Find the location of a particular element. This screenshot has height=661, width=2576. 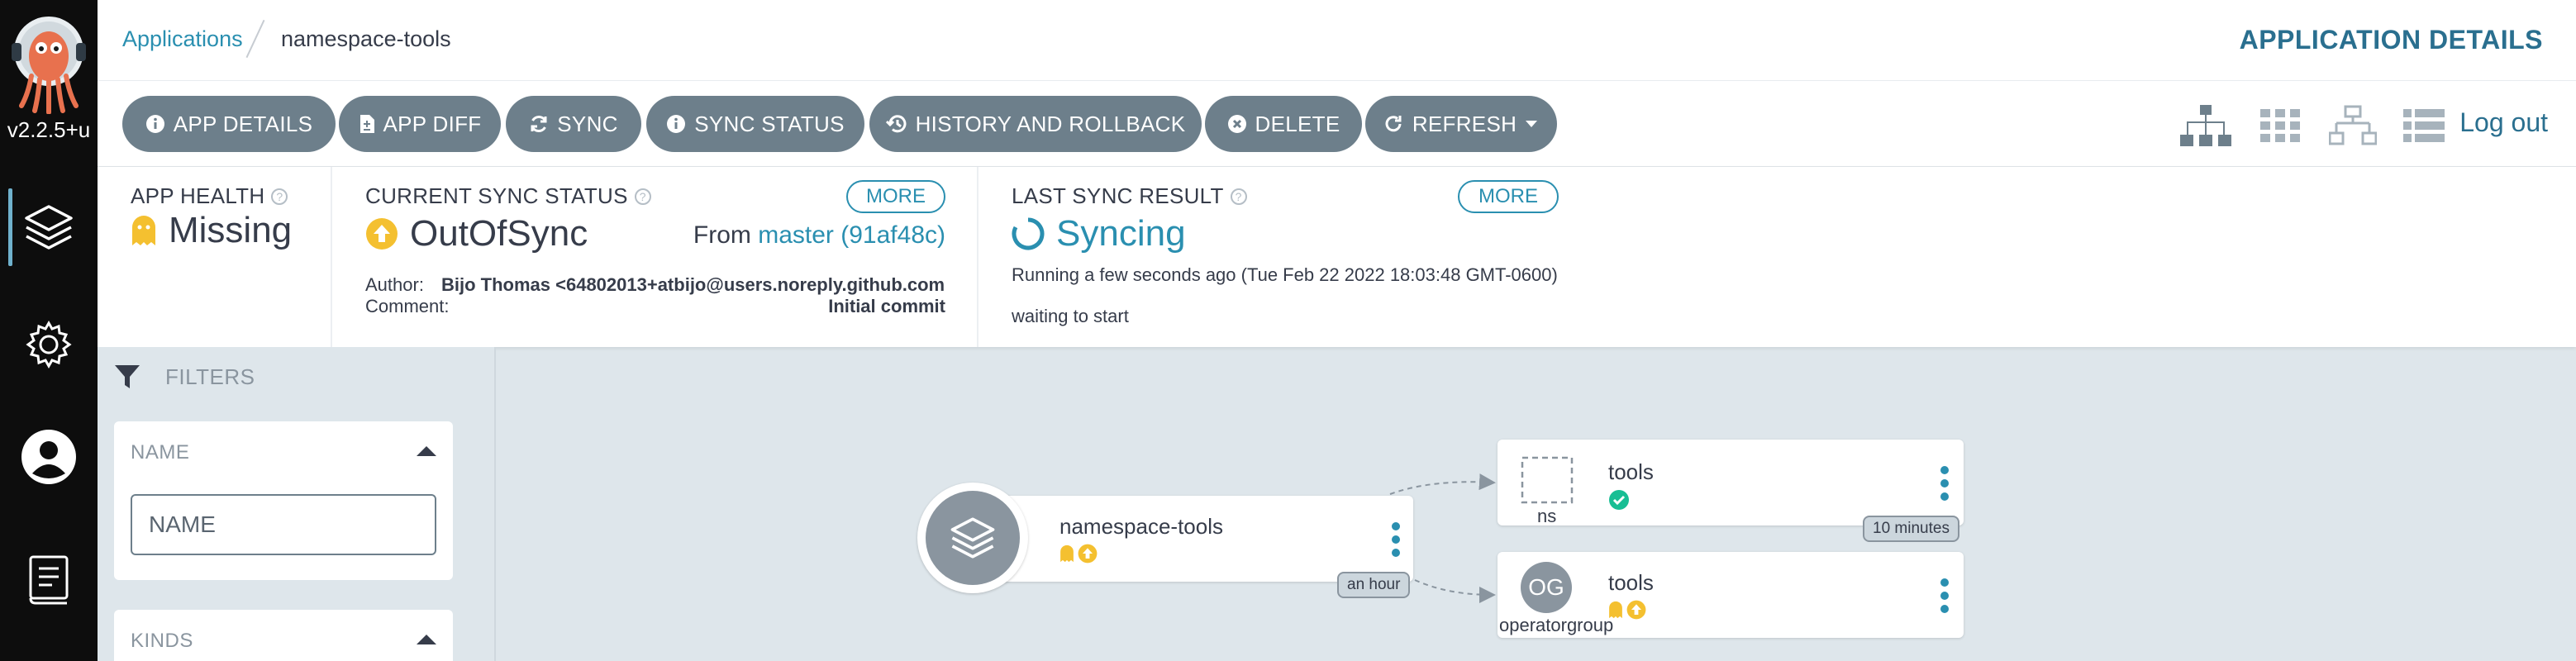

list-view-icon is located at coordinates (2424, 126).